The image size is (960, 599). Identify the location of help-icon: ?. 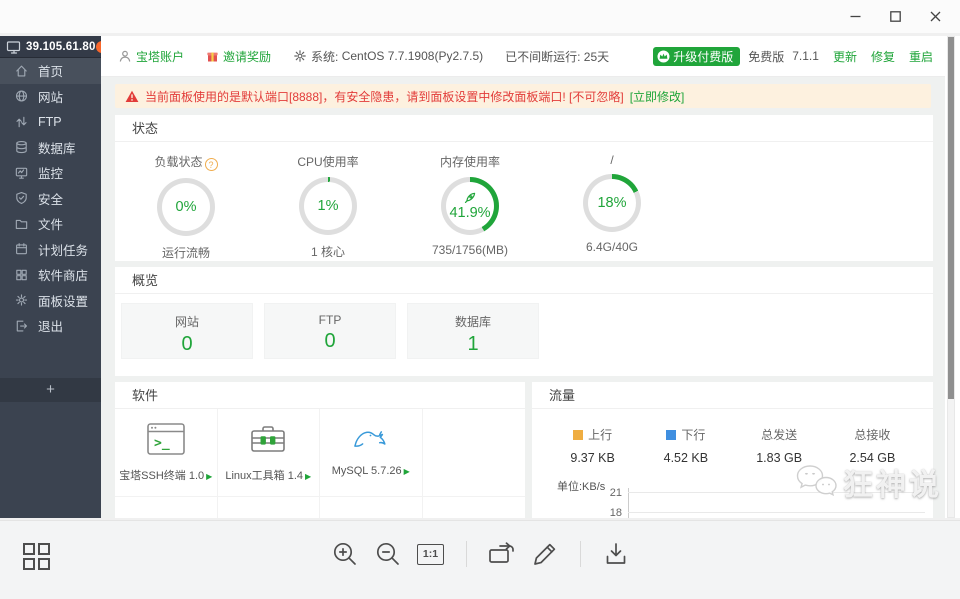
(211, 164).